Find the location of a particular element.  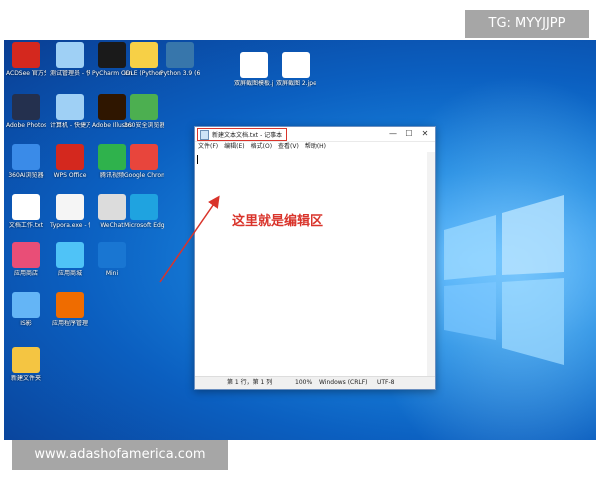

desktop-icon-label: 双屏截图 2.jpeg is located at coordinates (296, 83).